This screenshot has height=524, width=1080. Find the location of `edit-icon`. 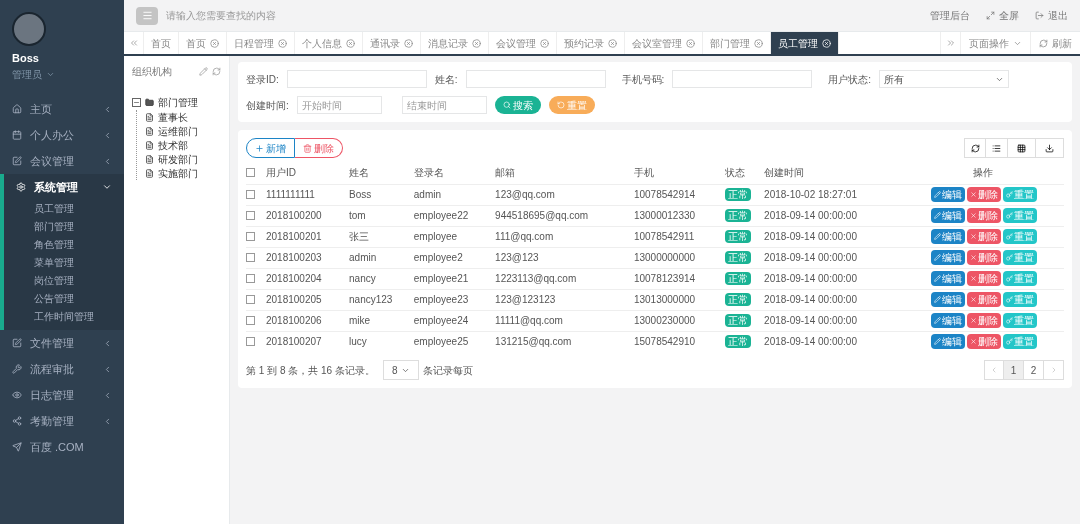

edit-icon is located at coordinates (203, 71).